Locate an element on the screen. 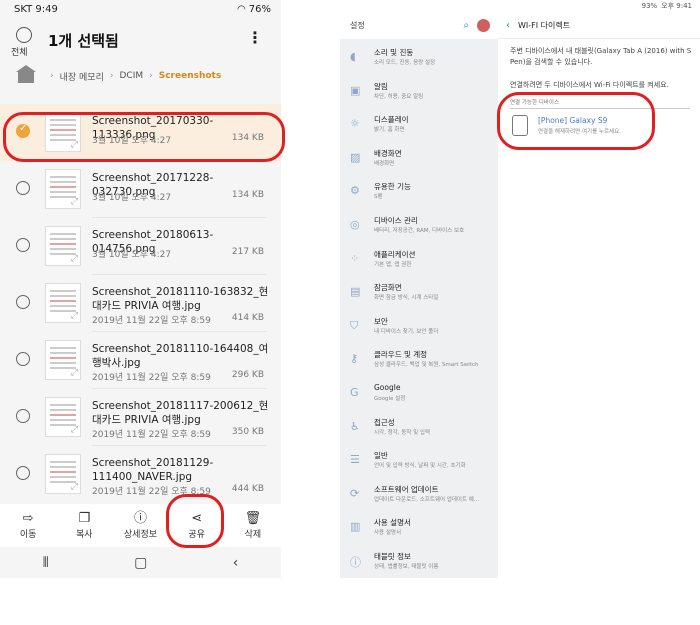  sidebar-item-advanced: ⚙ 유용한 기능 S펜 is located at coordinates (419, 190).